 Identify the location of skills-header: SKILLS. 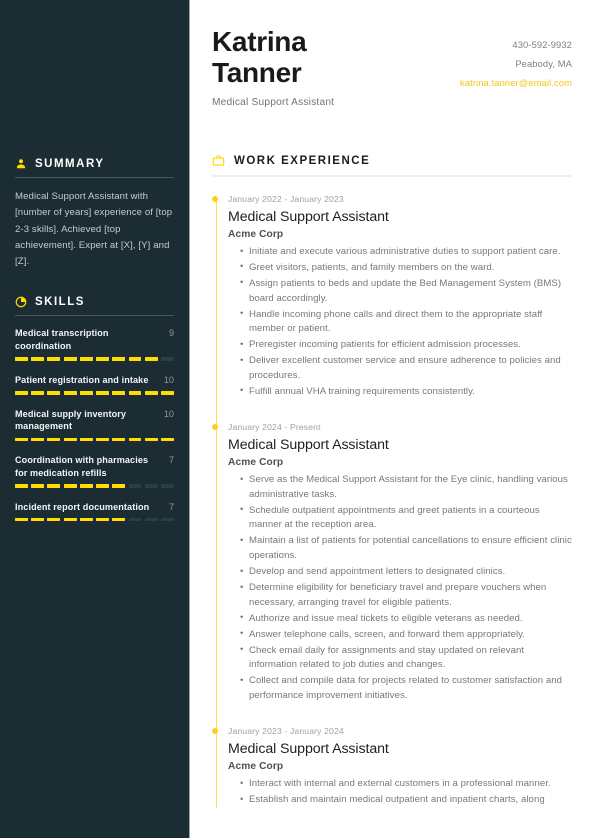
(94, 302).